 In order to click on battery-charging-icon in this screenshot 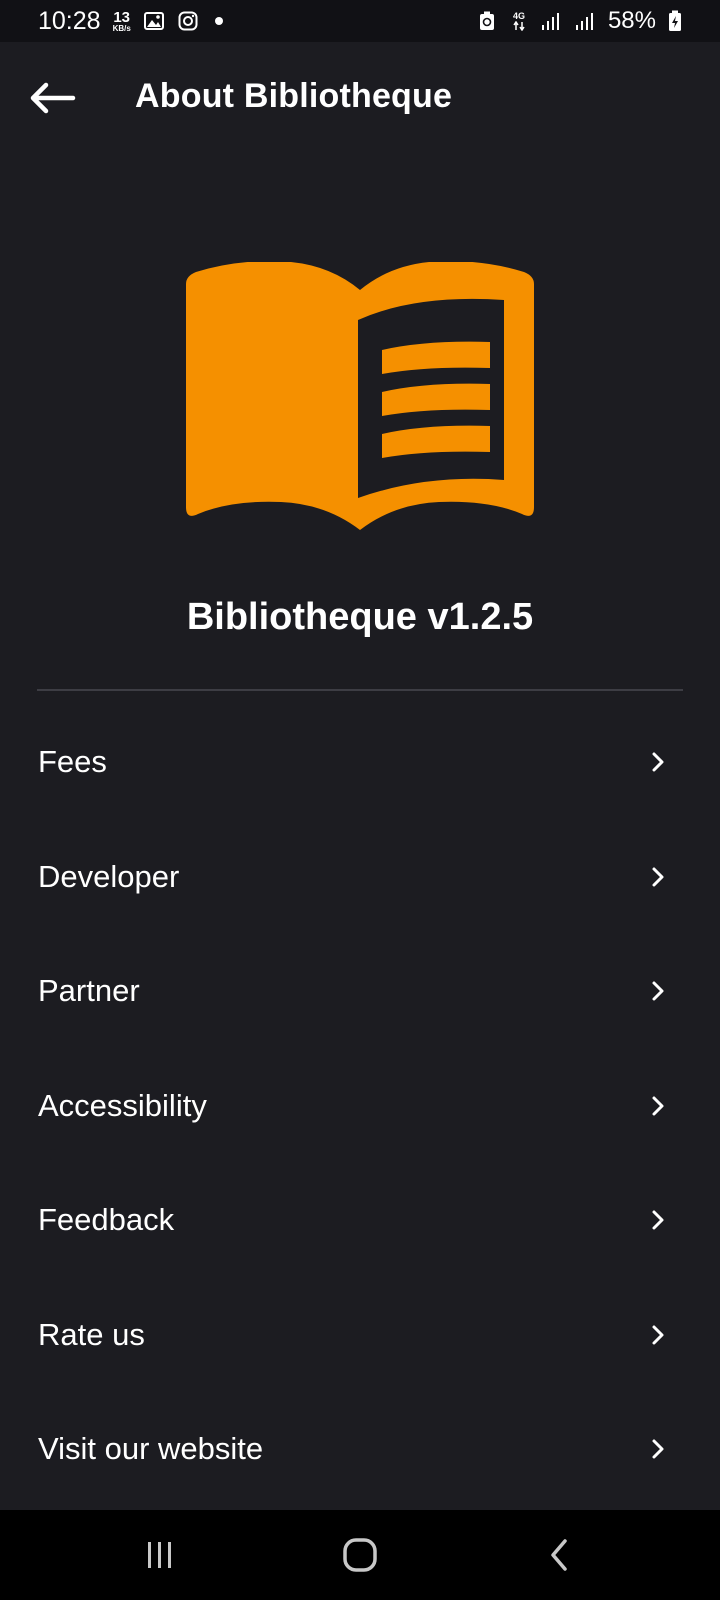, I will do `click(675, 21)`.